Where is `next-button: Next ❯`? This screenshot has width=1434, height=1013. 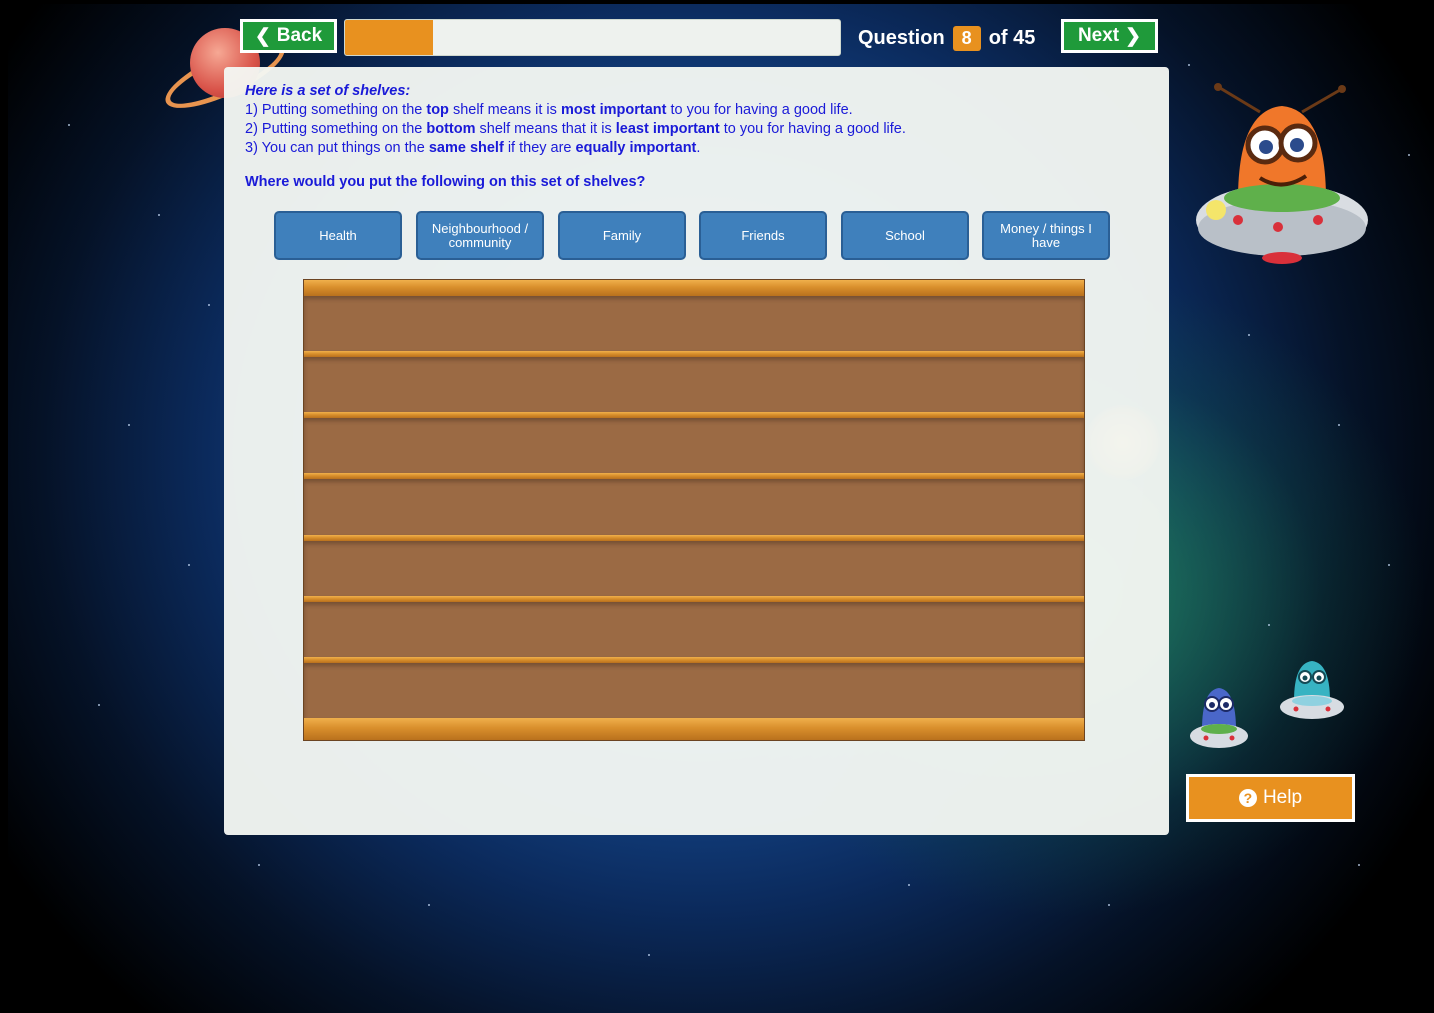 next-button: Next ❯ is located at coordinates (1109, 36).